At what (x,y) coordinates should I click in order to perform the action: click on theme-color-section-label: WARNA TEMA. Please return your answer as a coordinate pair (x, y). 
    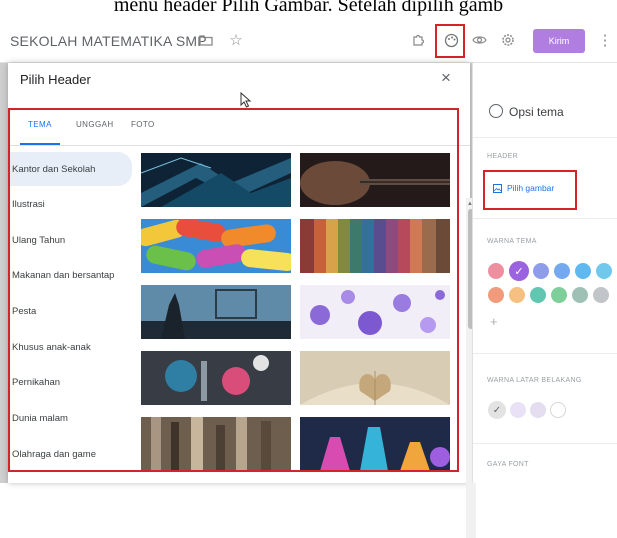
    Looking at the image, I should click on (512, 241).